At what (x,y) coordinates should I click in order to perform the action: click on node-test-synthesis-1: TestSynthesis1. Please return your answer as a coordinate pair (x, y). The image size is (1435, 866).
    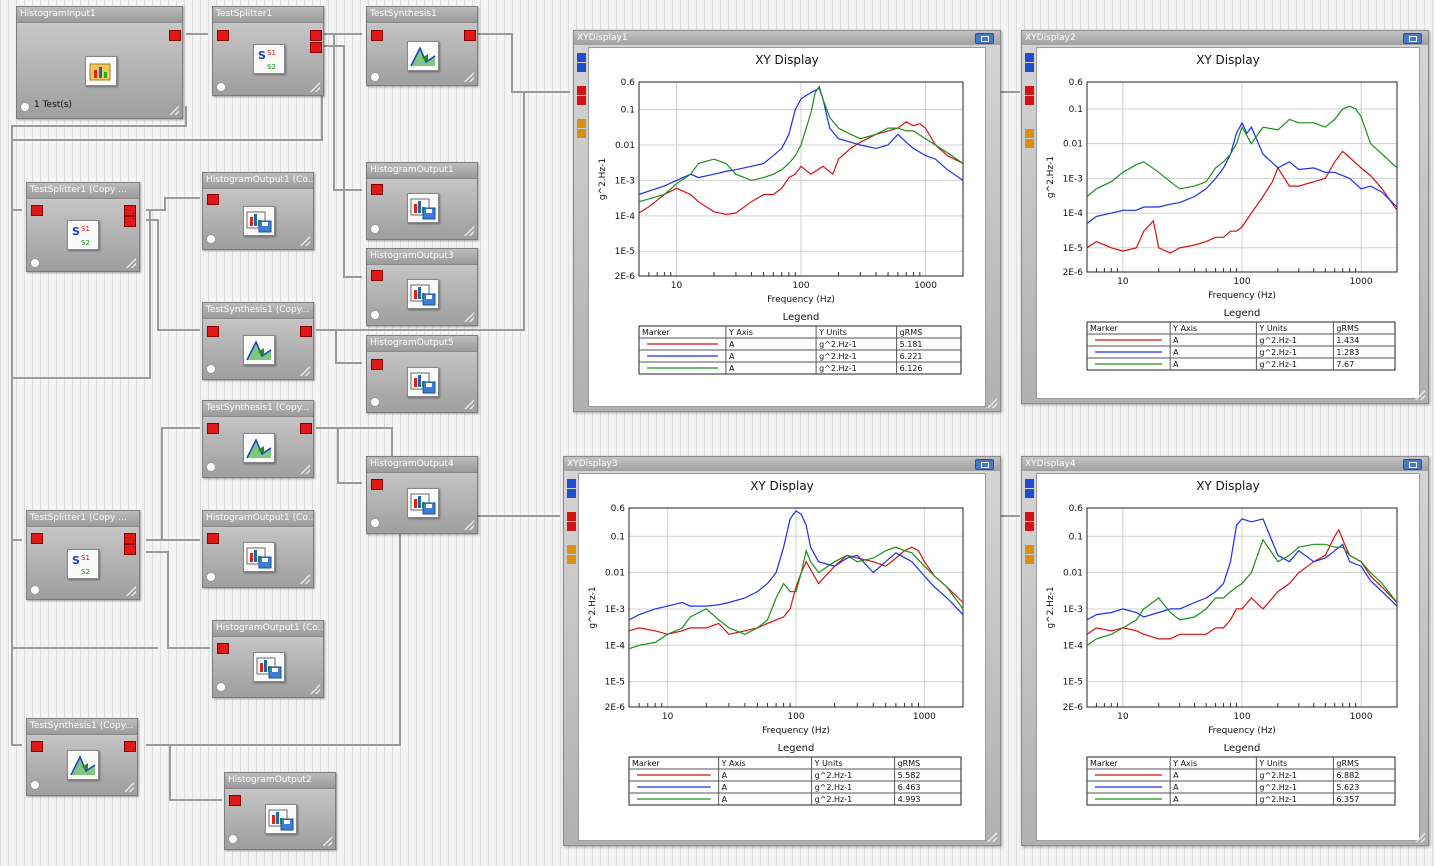
    Looking at the image, I should click on (422, 46).